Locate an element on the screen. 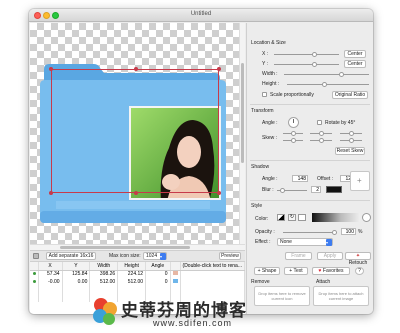  effect-label: Effect : is located at coordinates (263, 242).